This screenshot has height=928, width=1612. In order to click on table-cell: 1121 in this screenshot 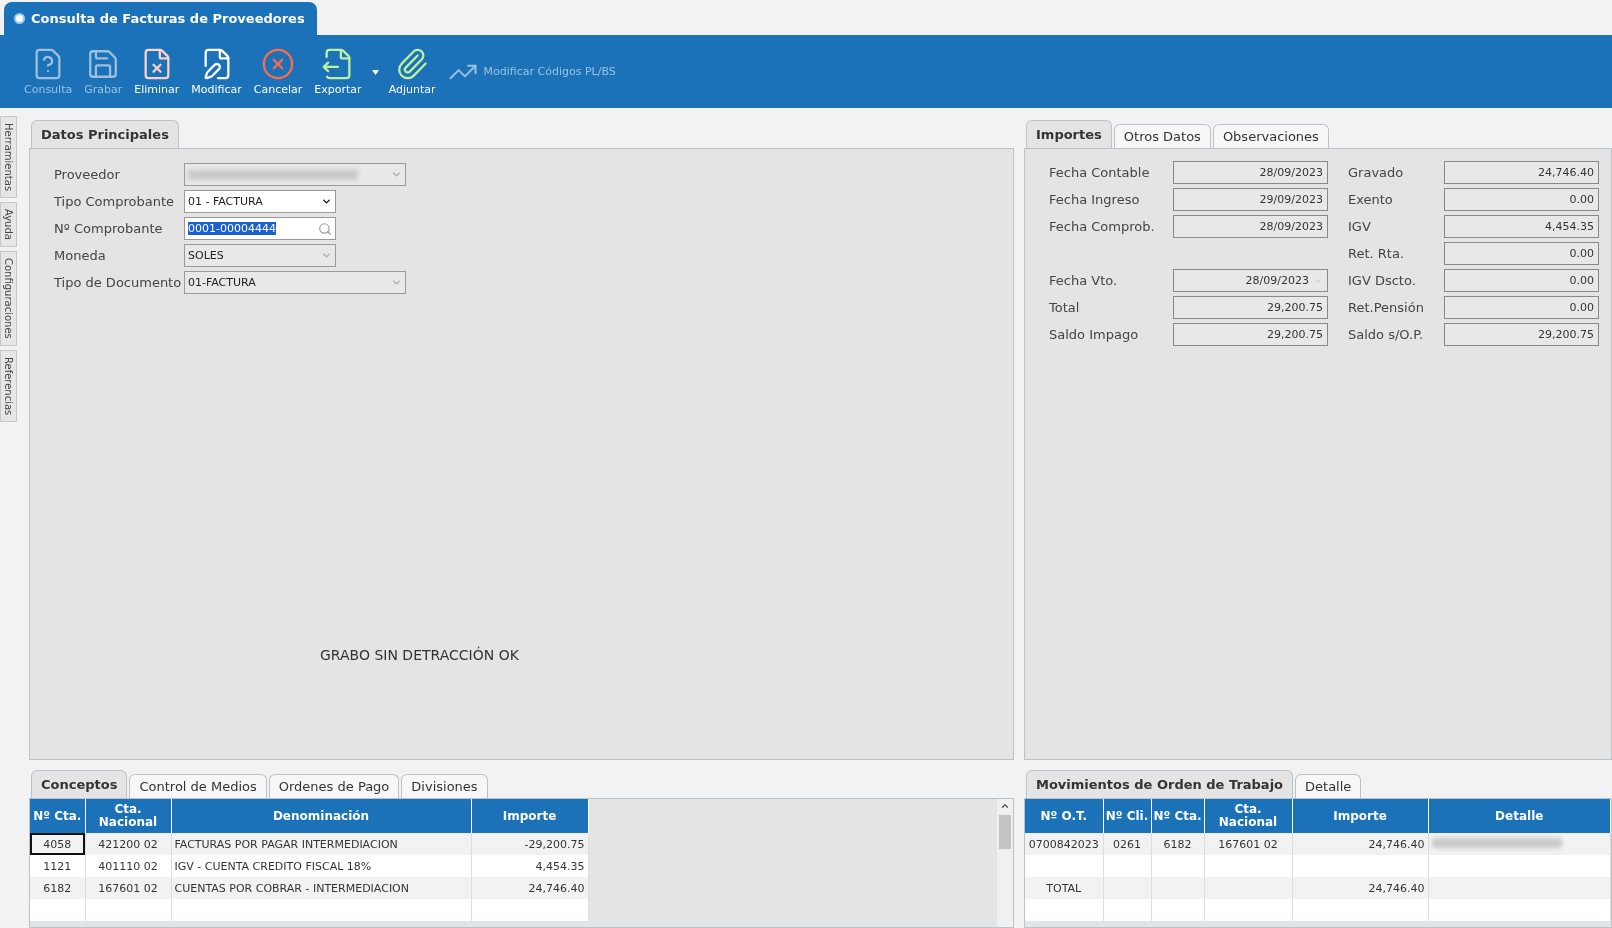, I will do `click(57, 866)`.